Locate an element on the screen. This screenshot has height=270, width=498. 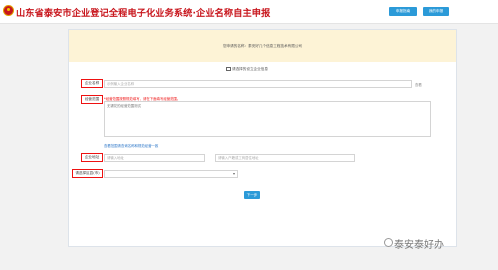
top-header: 山东省泰安市企业登记全程电子化业务系统·企业名称自主申报 申报指南 我的申报 is located at coordinates (249, 12).